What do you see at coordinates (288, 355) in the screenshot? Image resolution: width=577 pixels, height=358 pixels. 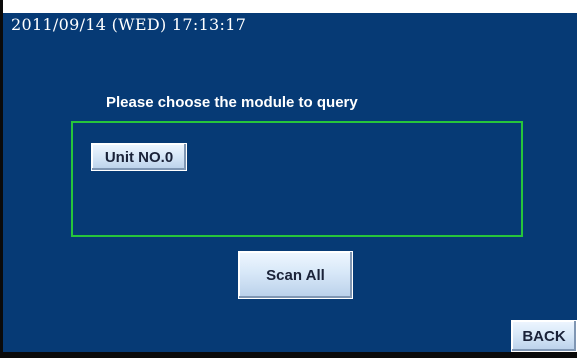 I see `monitor-bezel-bottom` at bounding box center [288, 355].